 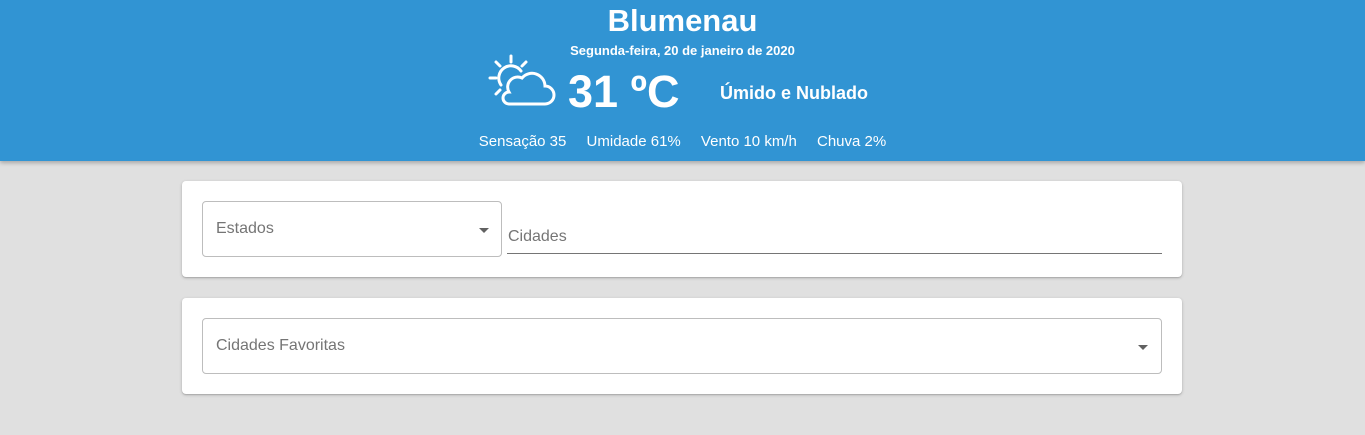 I want to click on weather-condition: Úmido e Nublado, so click(x=794, y=93).